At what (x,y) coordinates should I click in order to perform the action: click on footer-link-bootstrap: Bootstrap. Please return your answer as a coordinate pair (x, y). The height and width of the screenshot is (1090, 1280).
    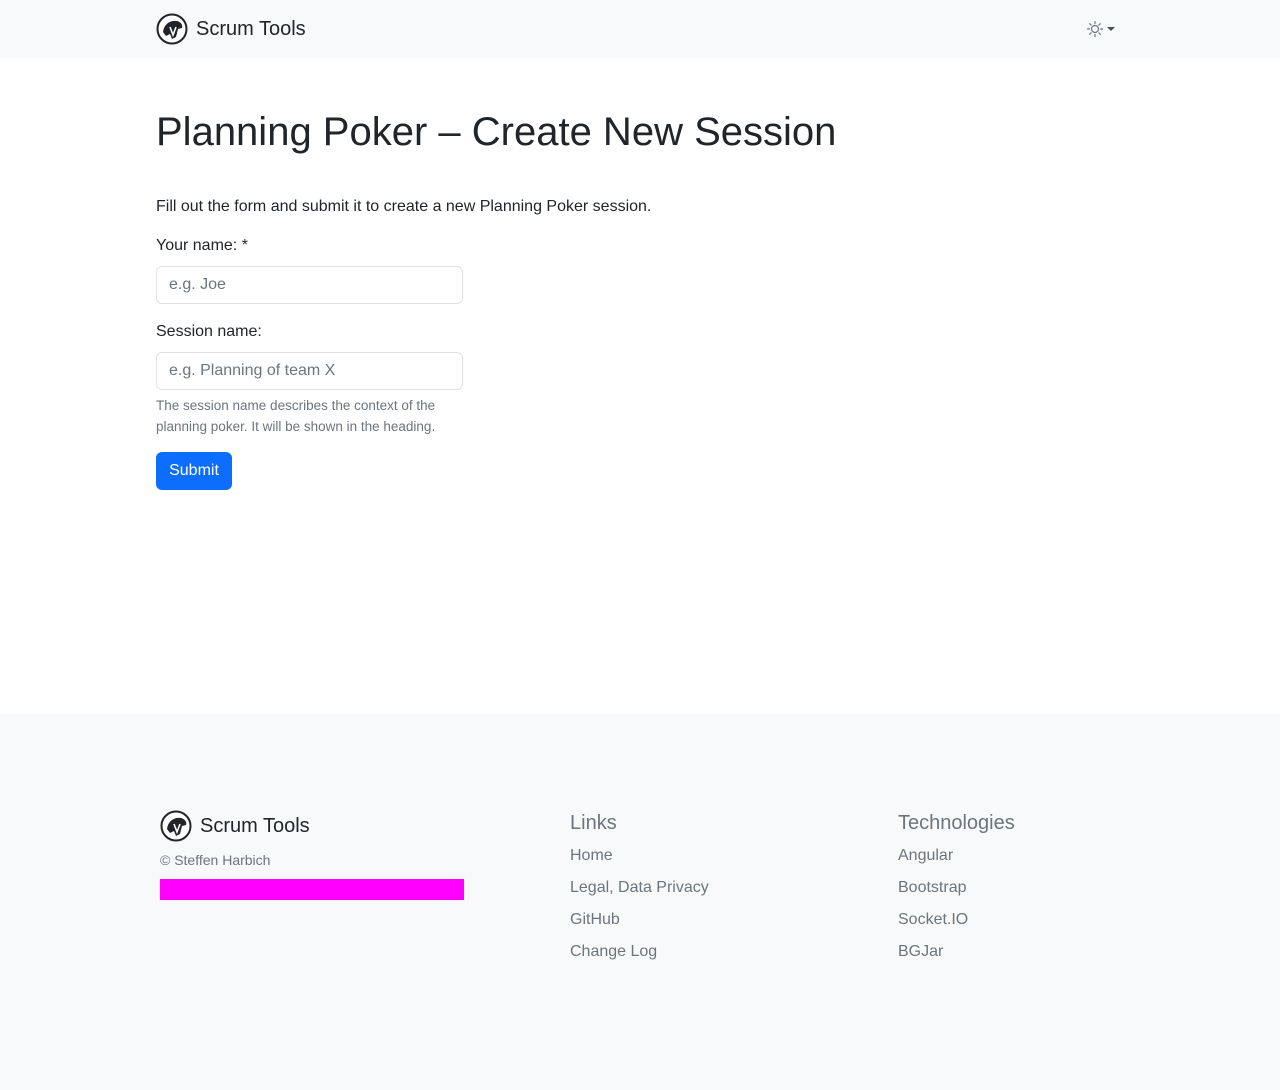
    Looking at the image, I should click on (956, 888).